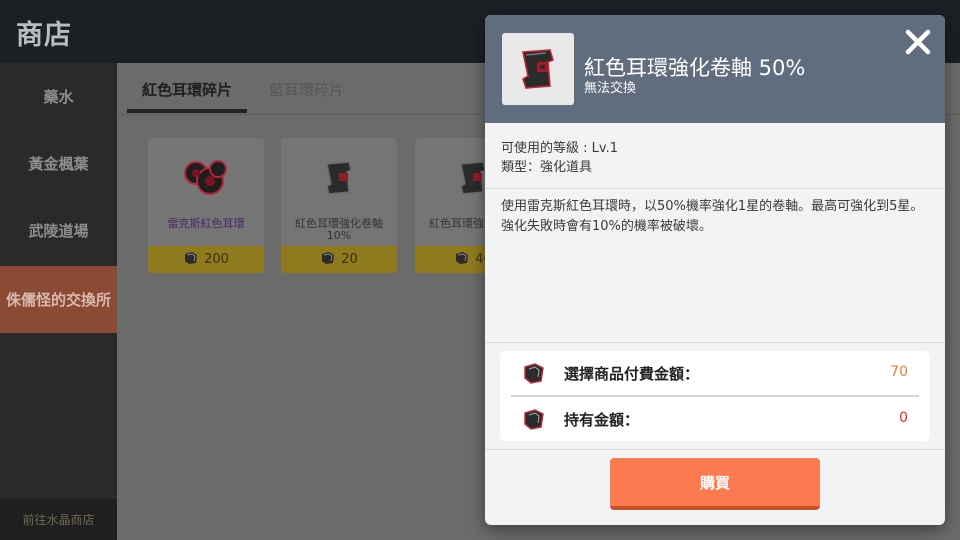 This screenshot has width=960, height=540. I want to click on close-icon, so click(918, 42).